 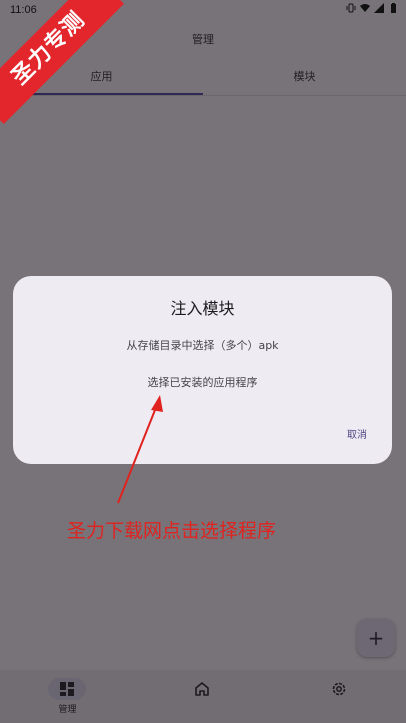 I want to click on nav-item-home, so click(x=202, y=696).